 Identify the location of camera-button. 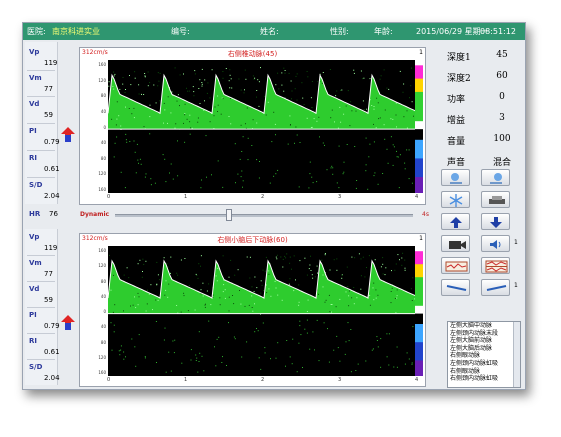
(455, 243).